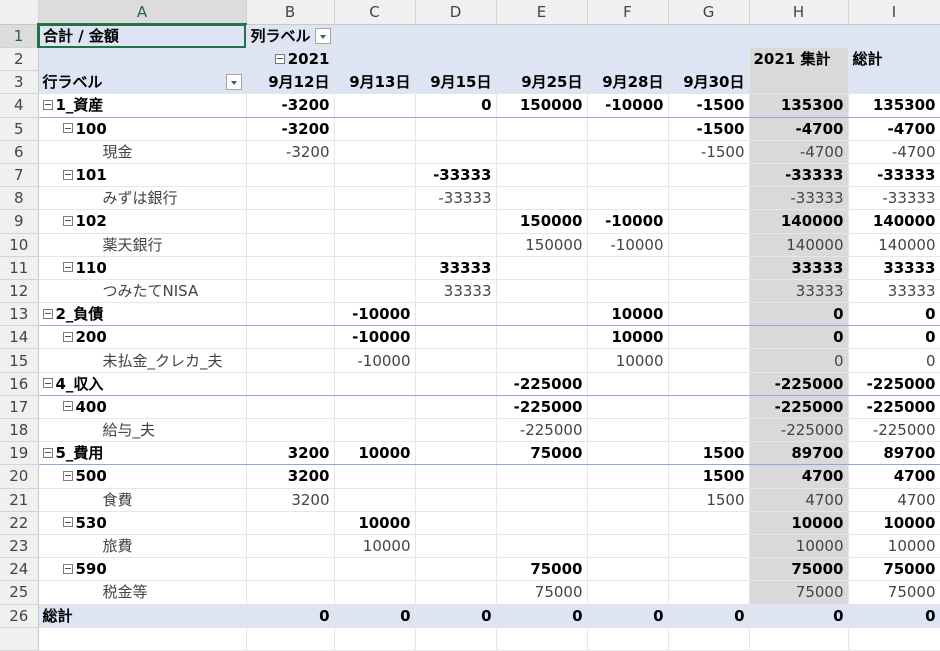 The width and height of the screenshot is (940, 651). I want to click on row-label-cell: 未払金_クレカ_夫, so click(142, 360).